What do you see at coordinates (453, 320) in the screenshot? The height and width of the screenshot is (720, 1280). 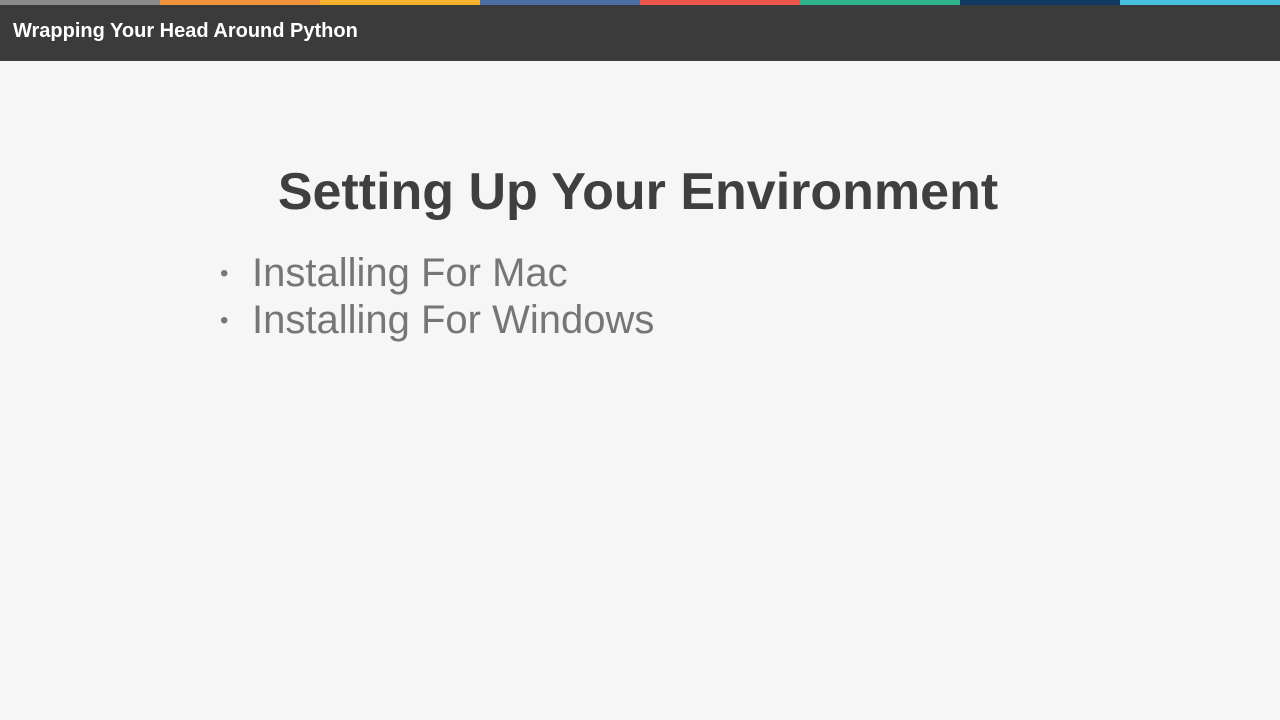 I see `bullet-text: Installing For Windows` at bounding box center [453, 320].